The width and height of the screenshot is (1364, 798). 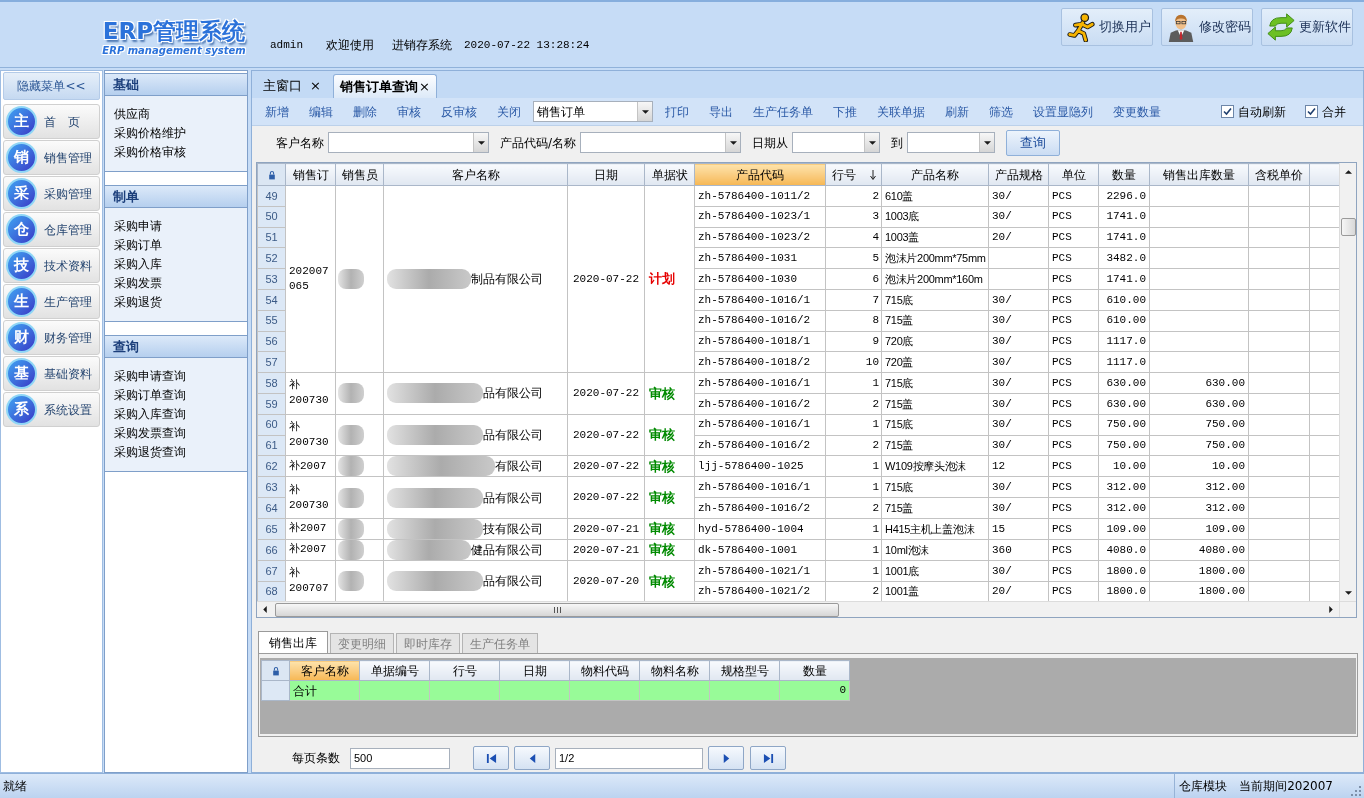 What do you see at coordinates (1279, 174) in the screenshot?
I see `column-header: 含税单价` at bounding box center [1279, 174].